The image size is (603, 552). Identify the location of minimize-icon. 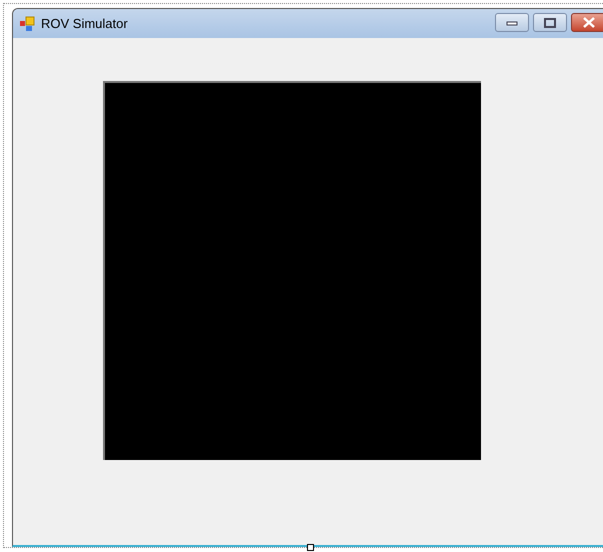
(512, 23).